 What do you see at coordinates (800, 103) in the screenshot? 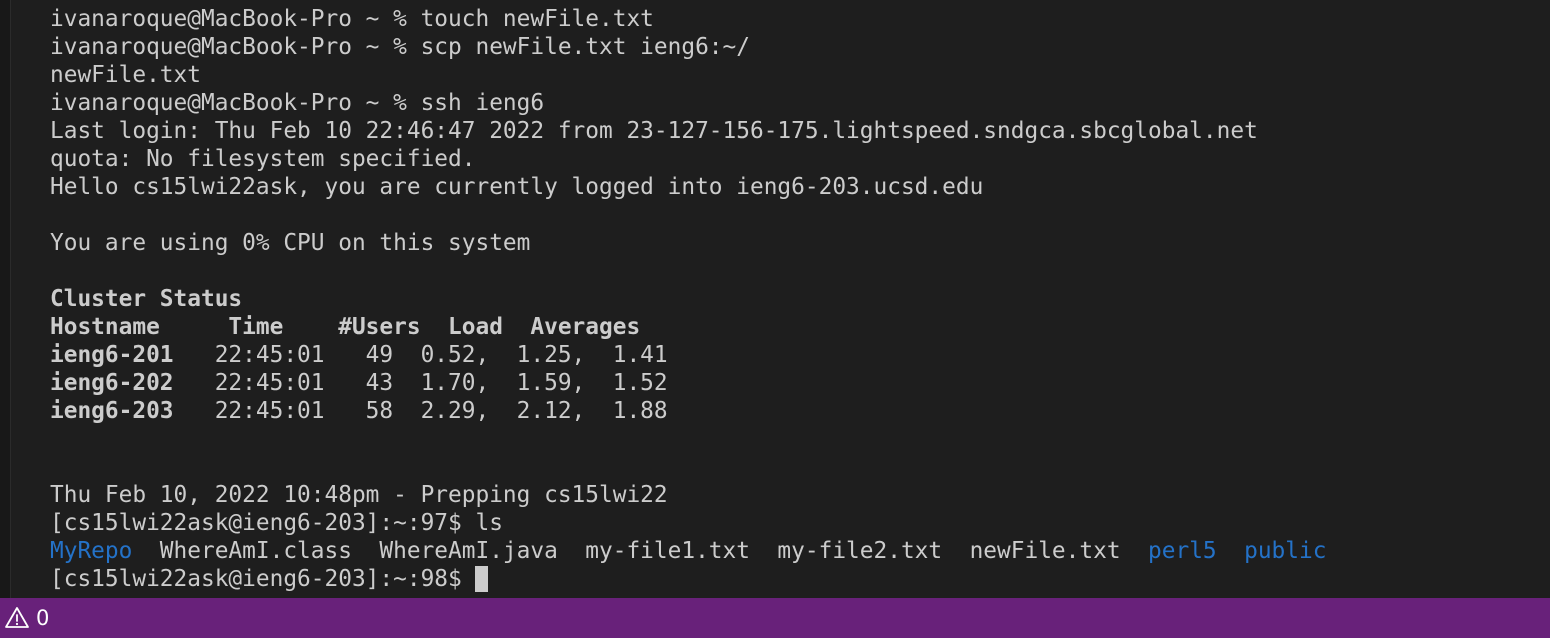
I see `terminal-line: ivanaroque@MacBook-Pro ~ % ssh ieng6` at bounding box center [800, 103].